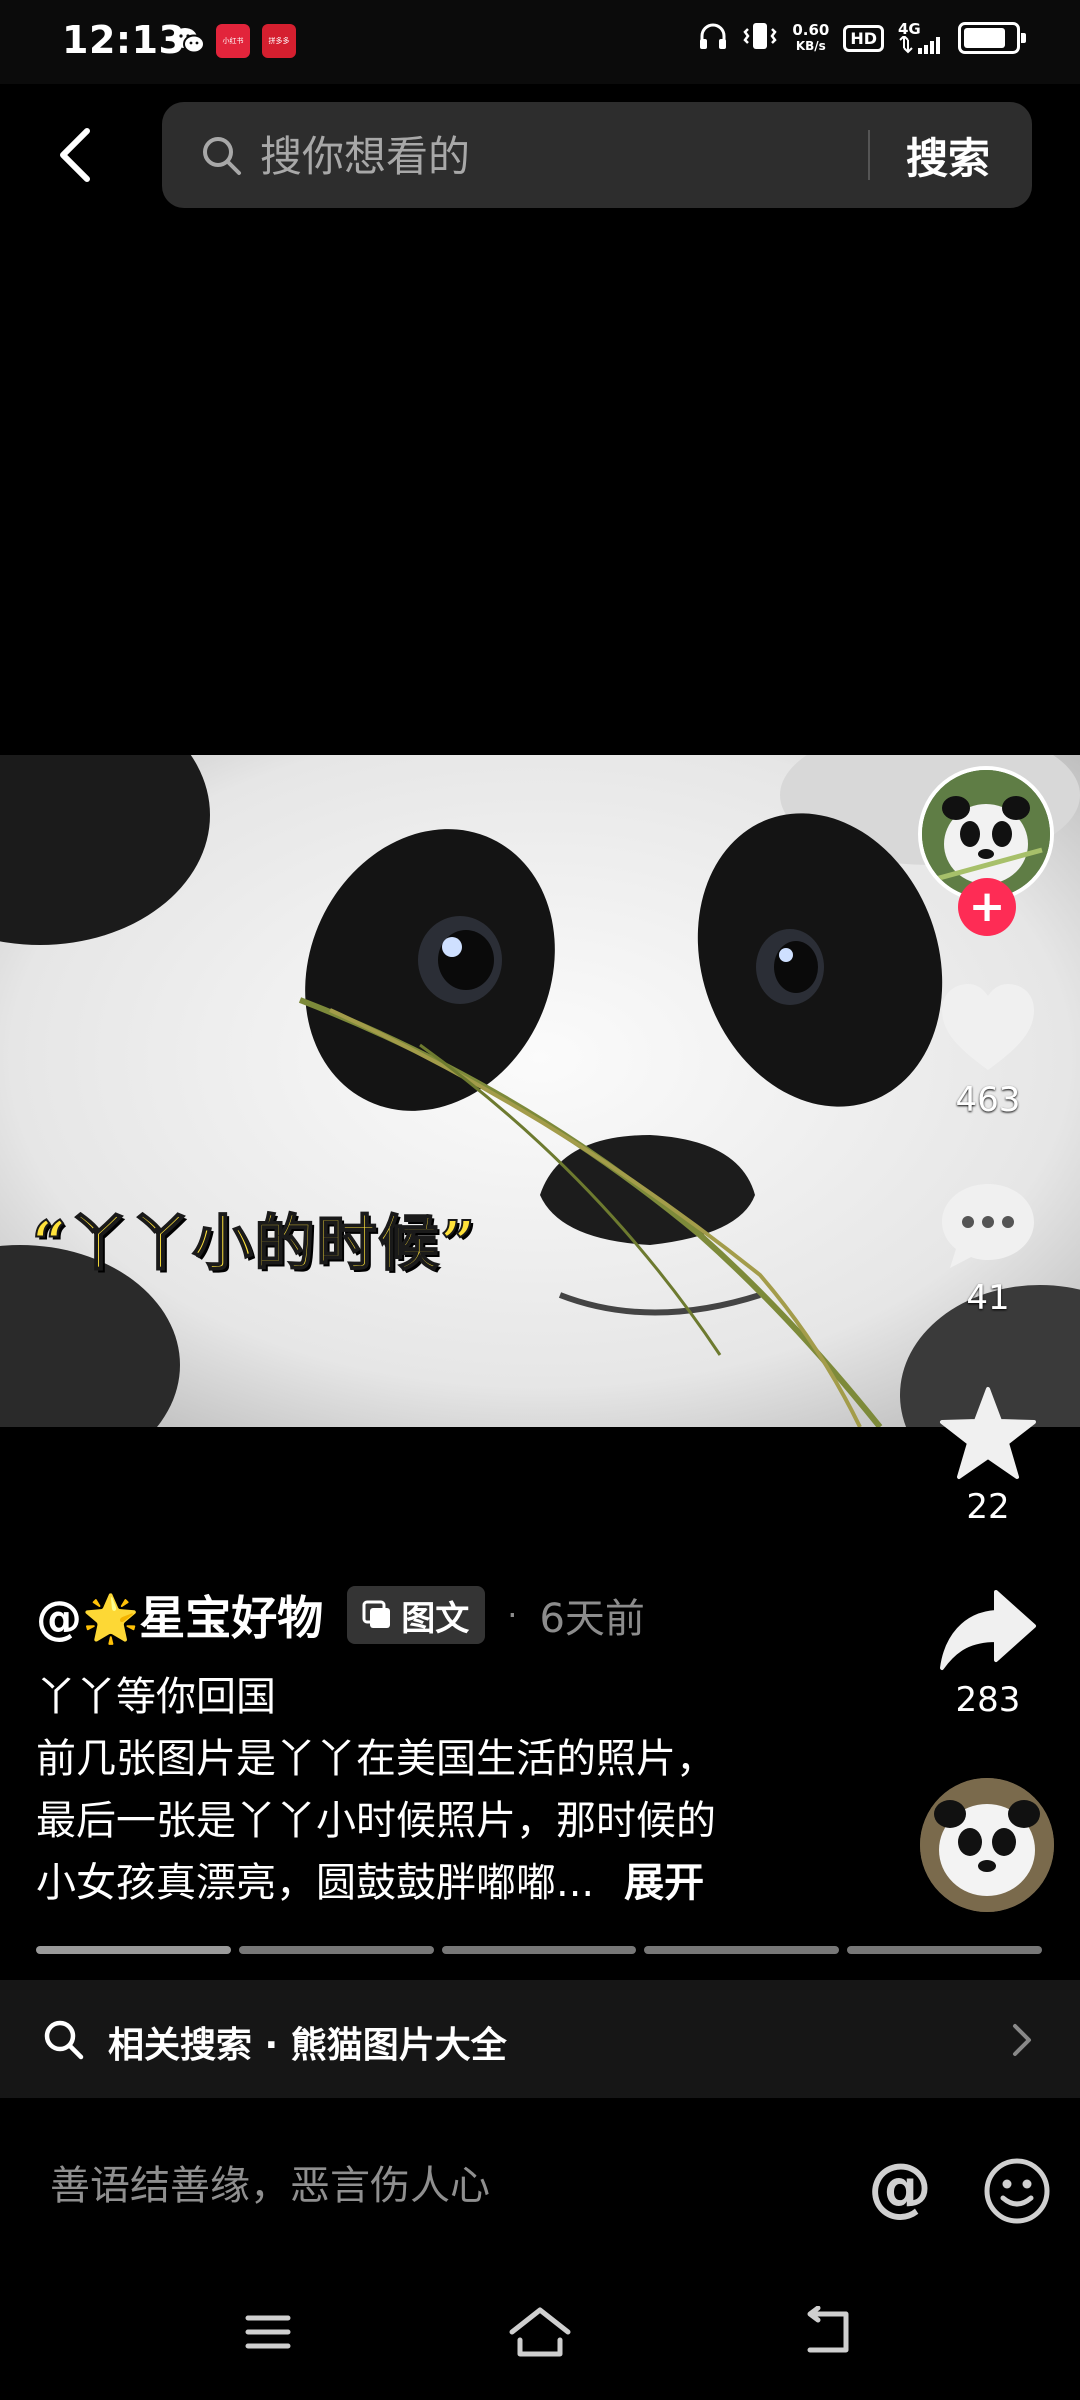  What do you see at coordinates (988, 1507) in the screenshot?
I see `favorite-count: 22` at bounding box center [988, 1507].